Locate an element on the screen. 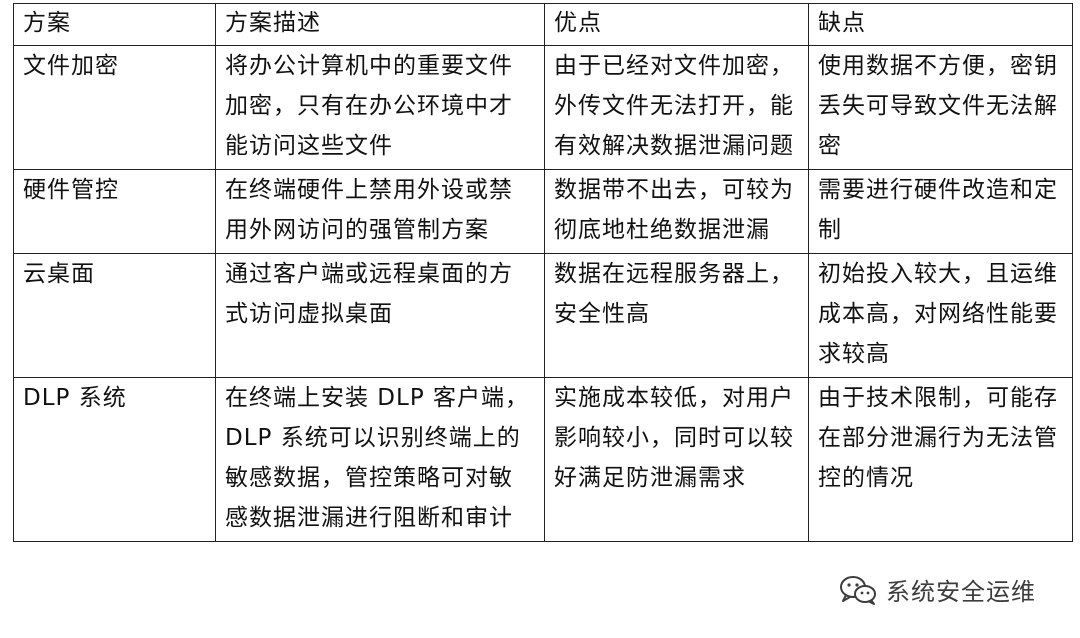 This screenshot has width=1080, height=638. header-cell-description: 方案描述 is located at coordinates (380, 24).